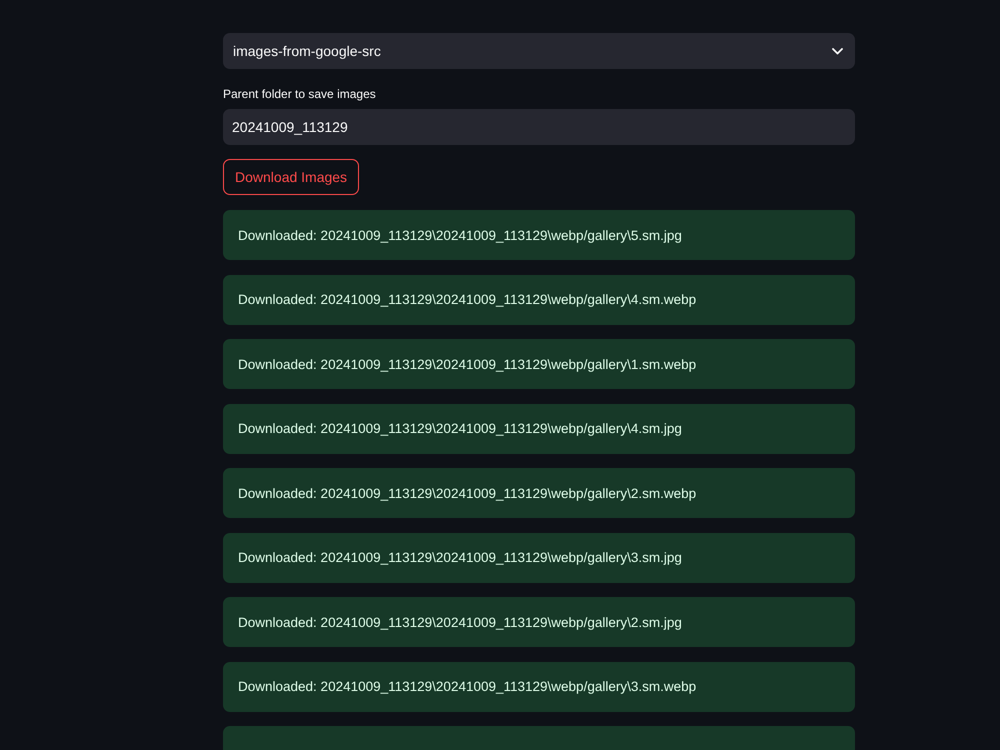 The width and height of the screenshot is (1000, 750). What do you see at coordinates (467, 686) in the screenshot?
I see `message-text: Downloaded: 20241009_113129\20241009_113129\webp/gallery\3.sm.webp` at bounding box center [467, 686].